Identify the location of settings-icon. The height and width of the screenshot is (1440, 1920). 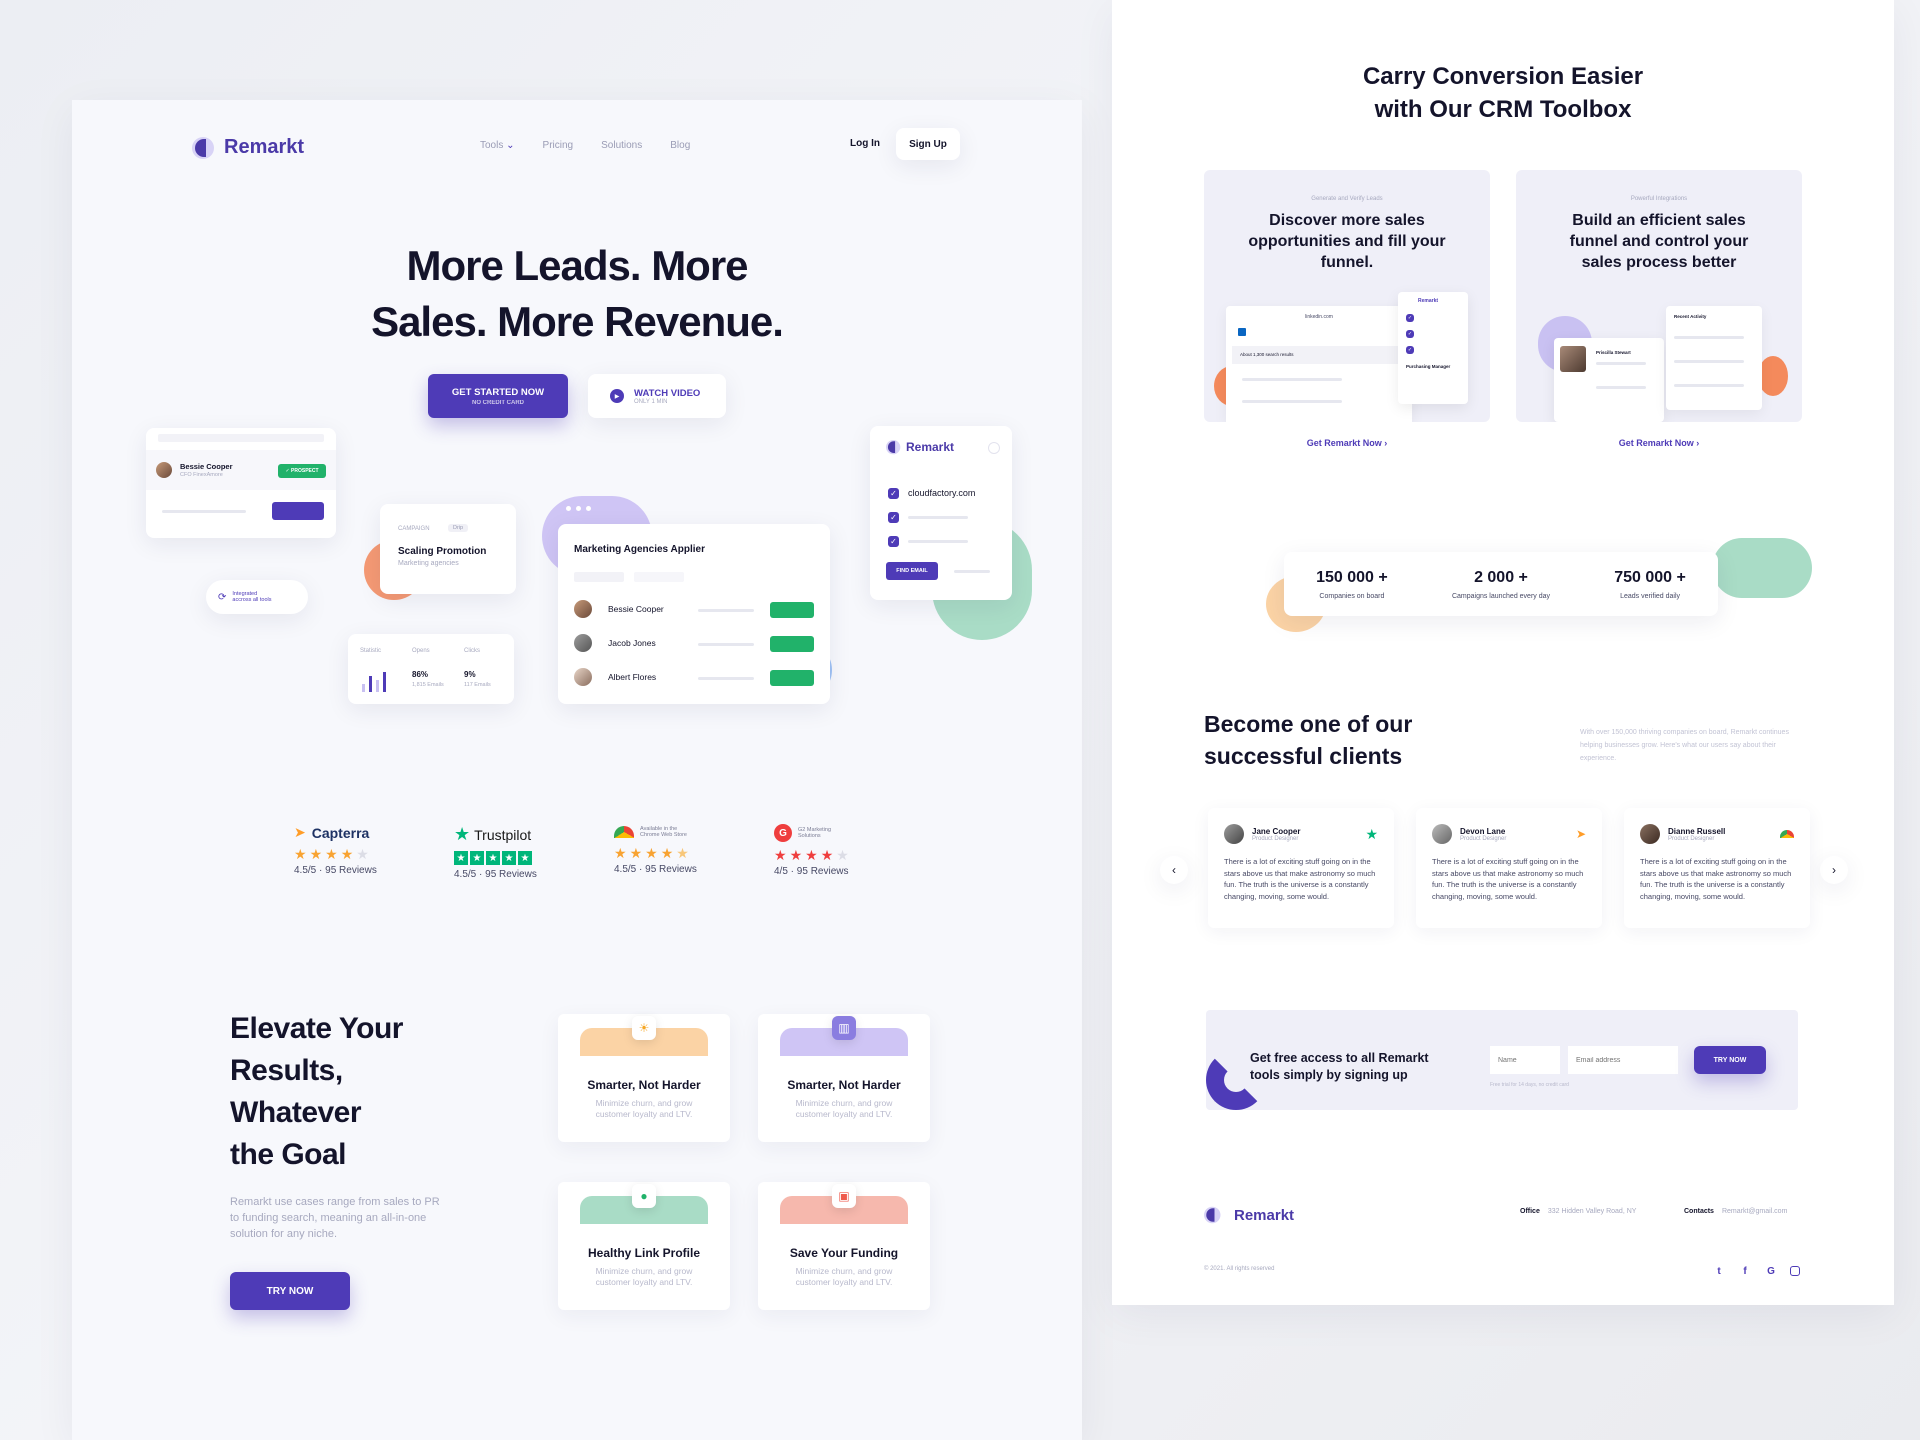
(994, 448).